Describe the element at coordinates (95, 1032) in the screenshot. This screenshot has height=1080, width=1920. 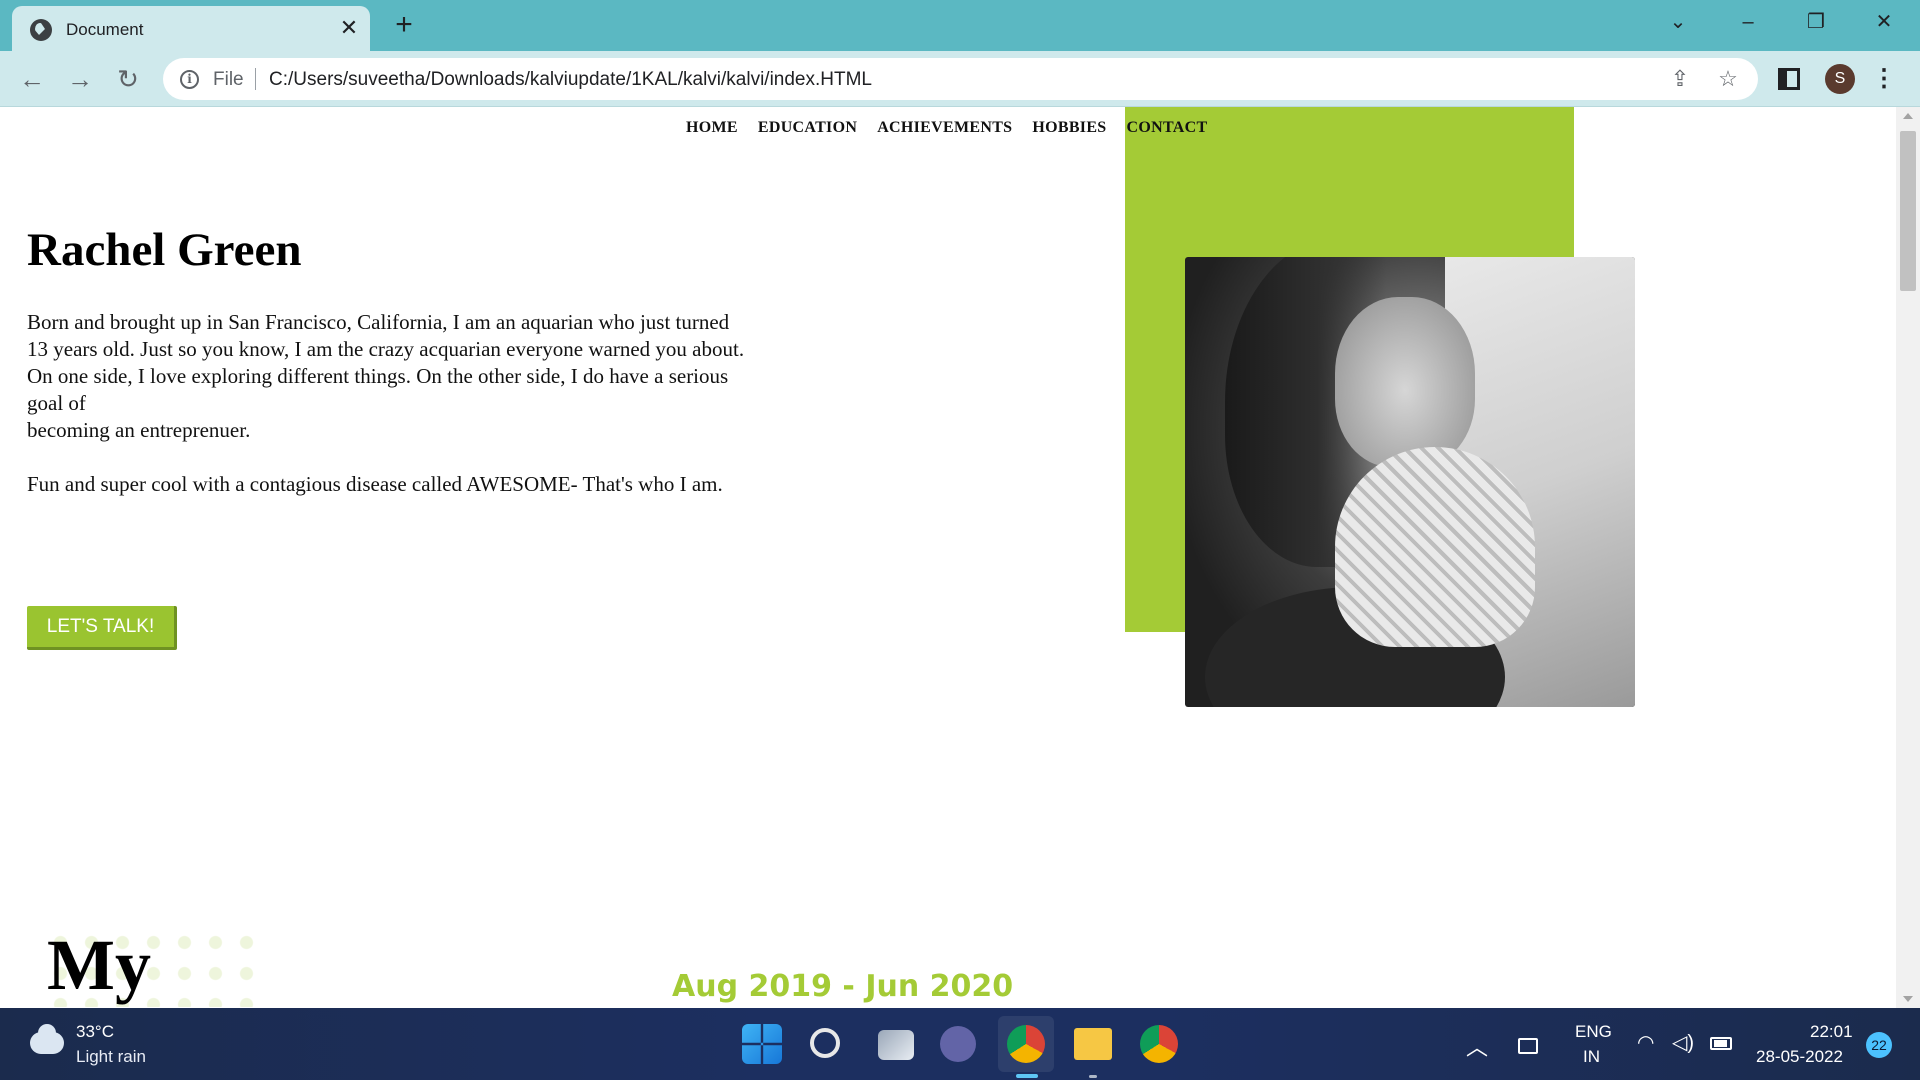
I see `weather-temp: 33°C` at that location.